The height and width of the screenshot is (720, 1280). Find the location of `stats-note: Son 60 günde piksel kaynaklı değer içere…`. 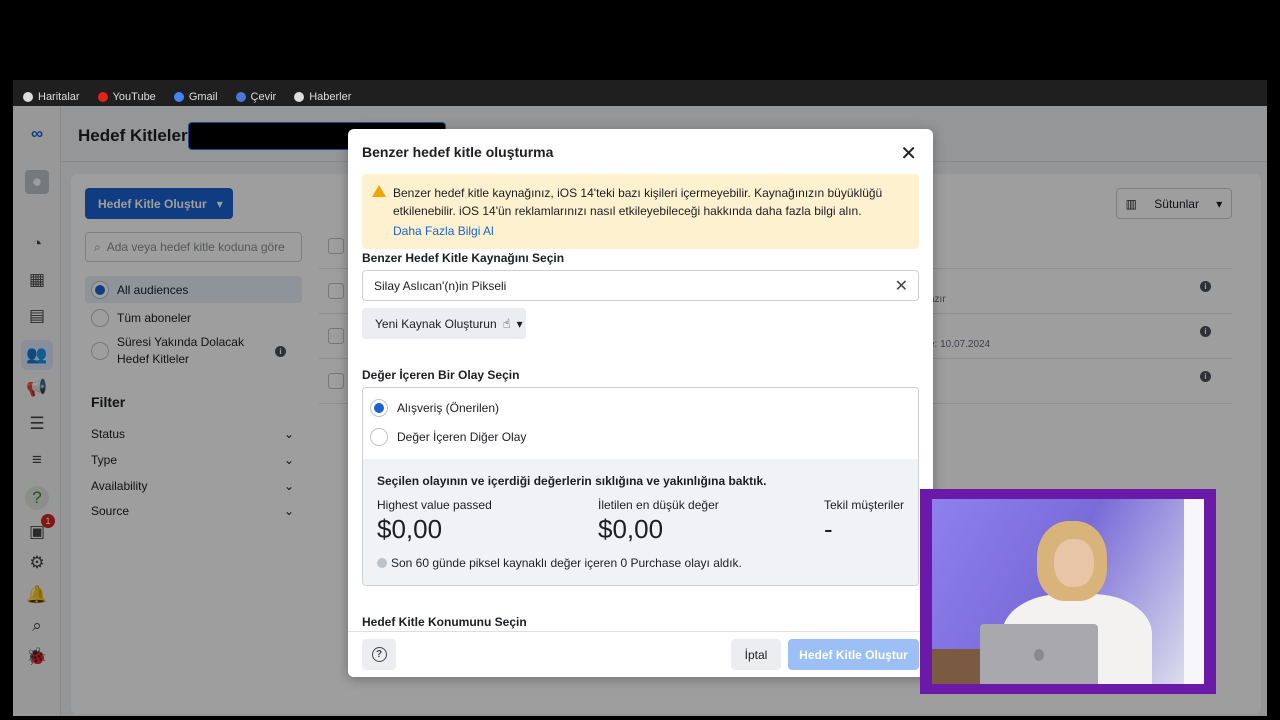

stats-note: Son 60 günde piksel kaynaklı değer içere… is located at coordinates (559, 563).